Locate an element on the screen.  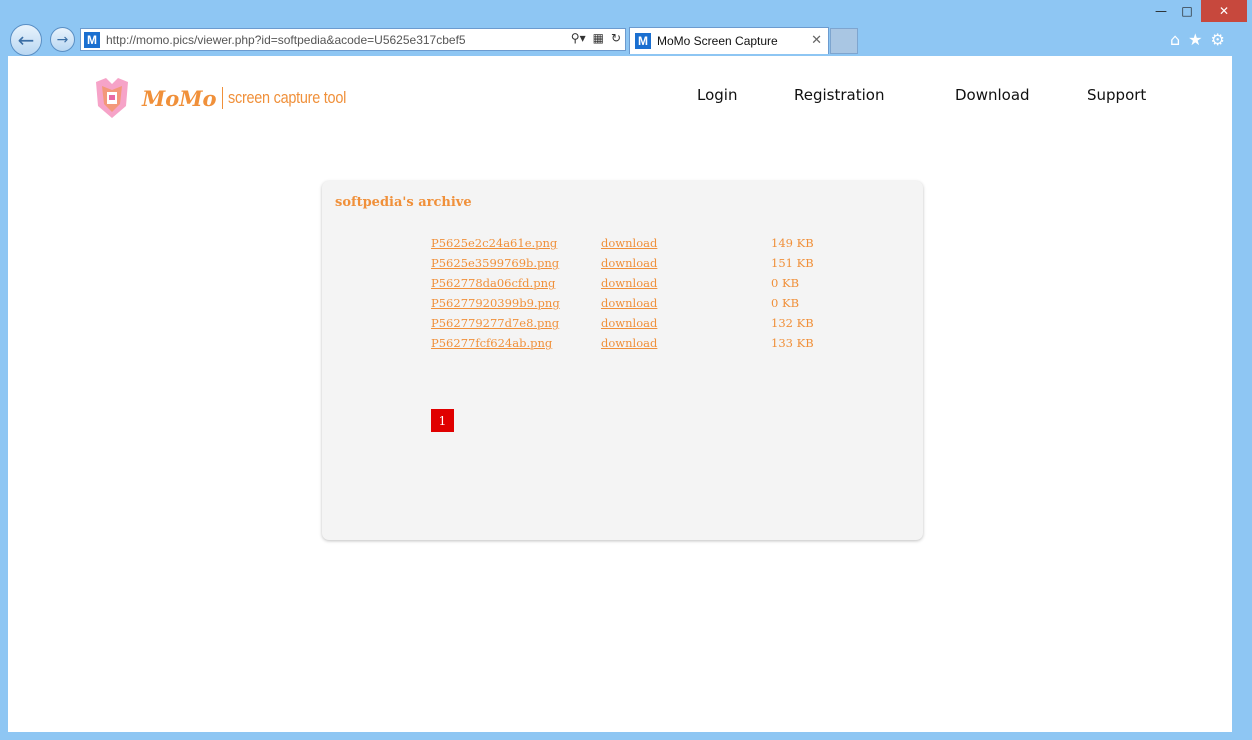
forward-arrow-icon: → is located at coordinates (62, 39).